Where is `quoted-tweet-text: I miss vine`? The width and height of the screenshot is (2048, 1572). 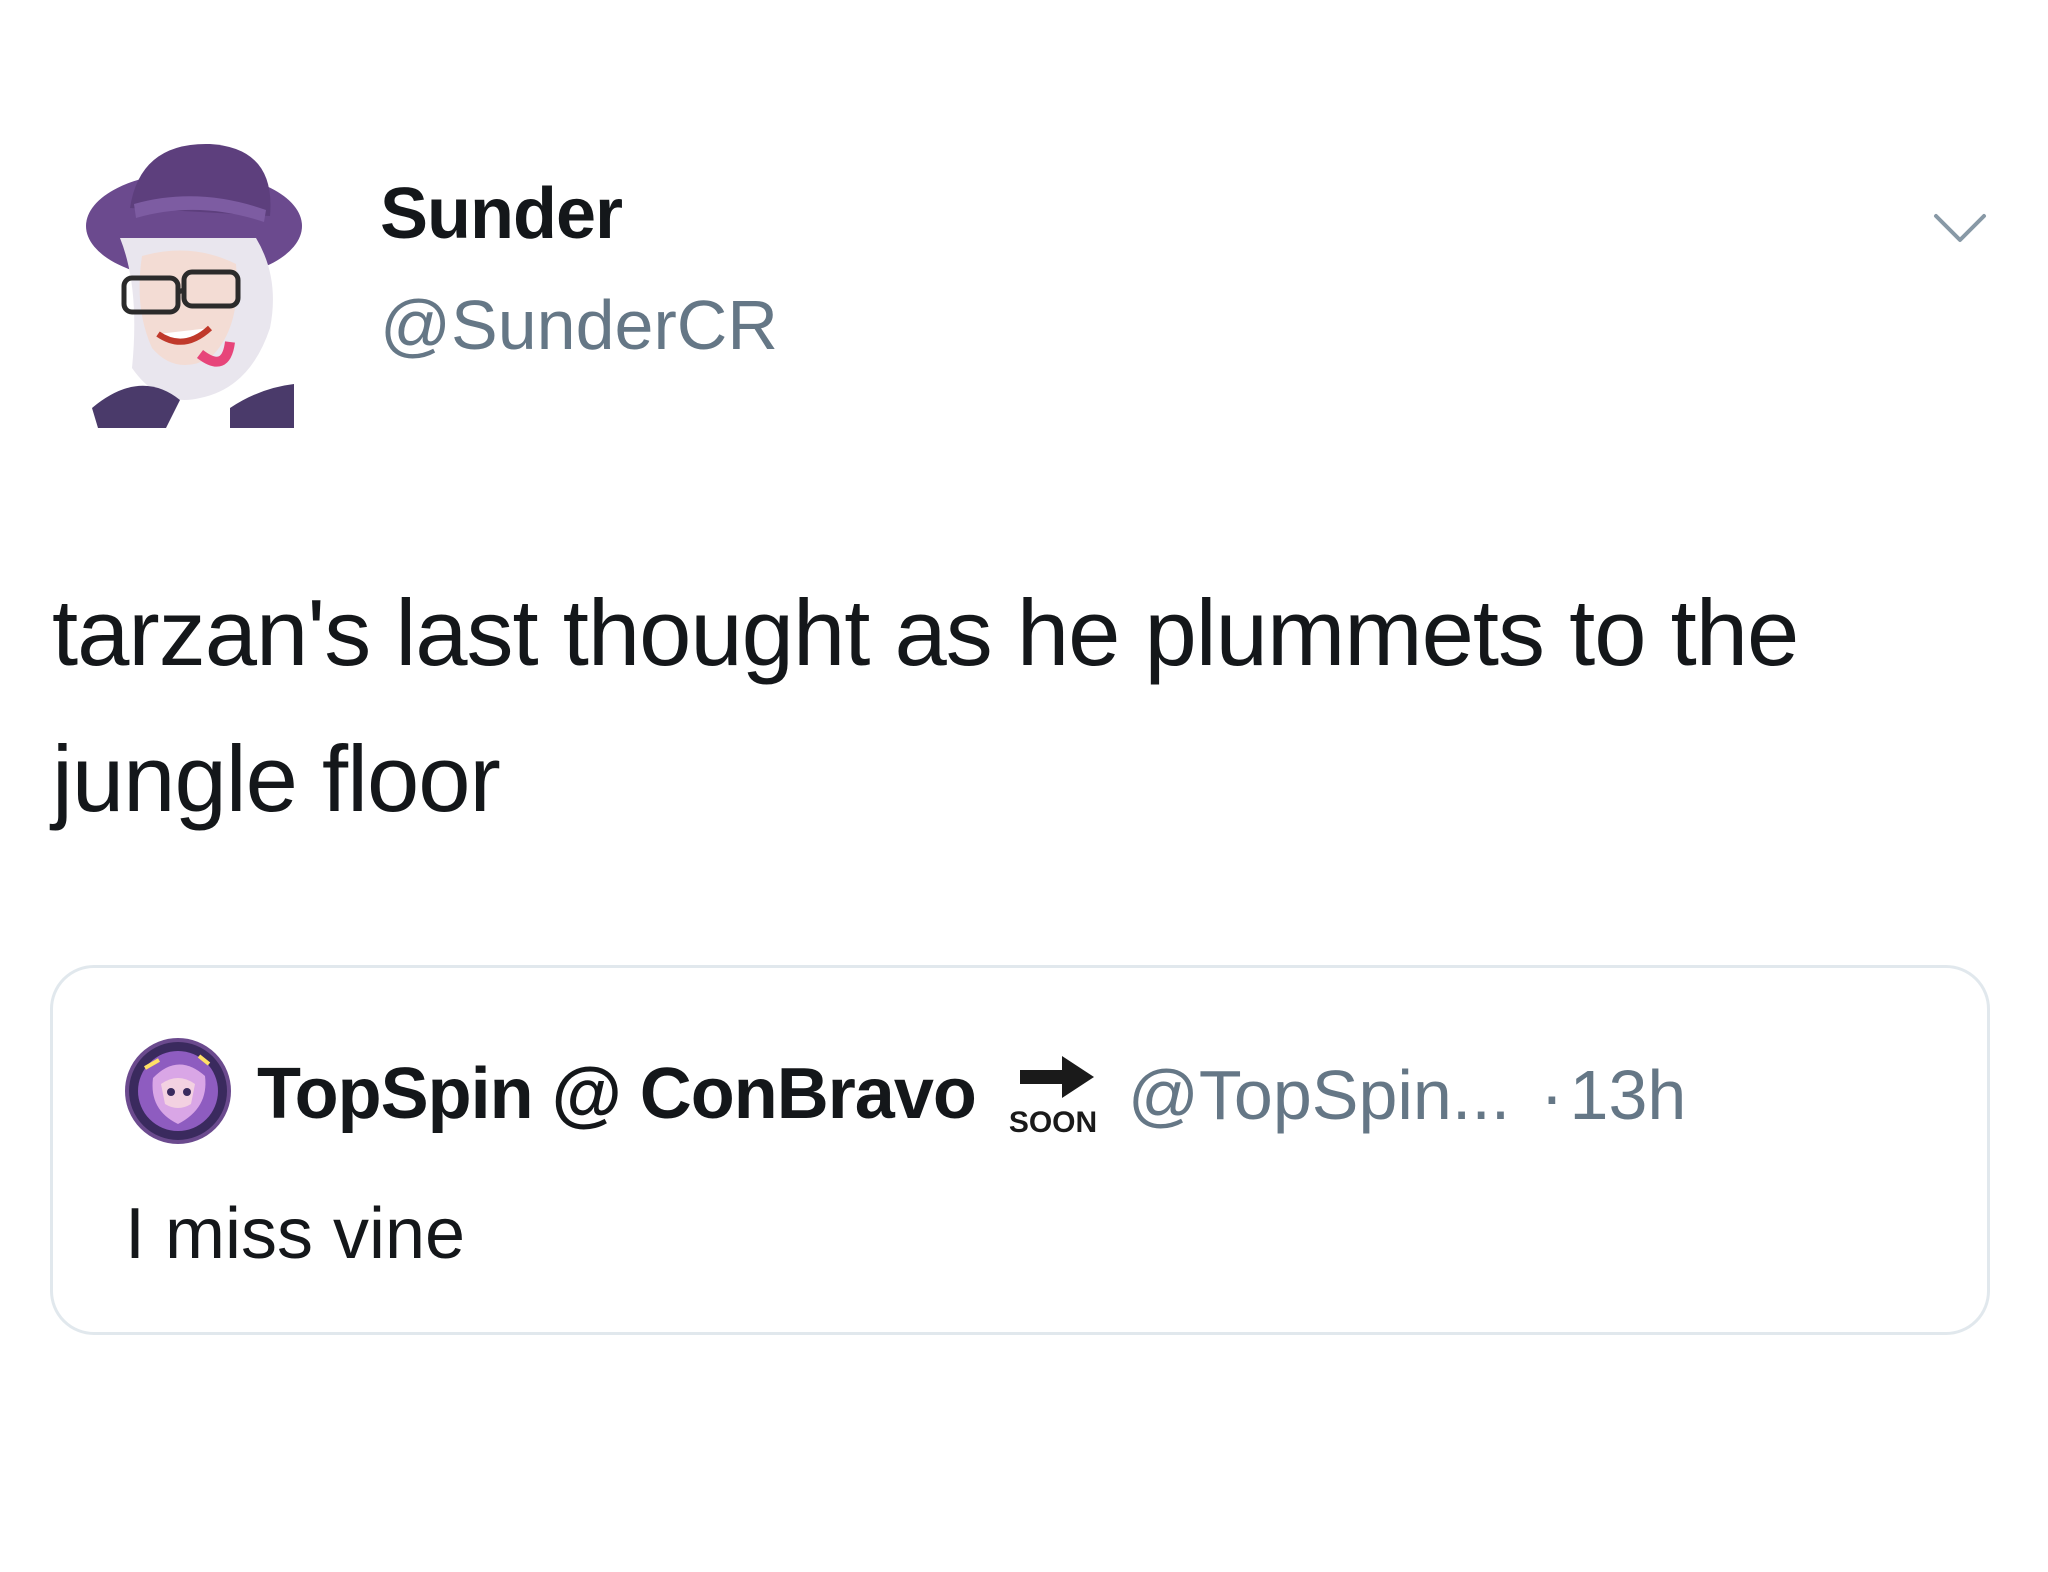
quoted-tweet-text: I miss vine is located at coordinates (295, 1234).